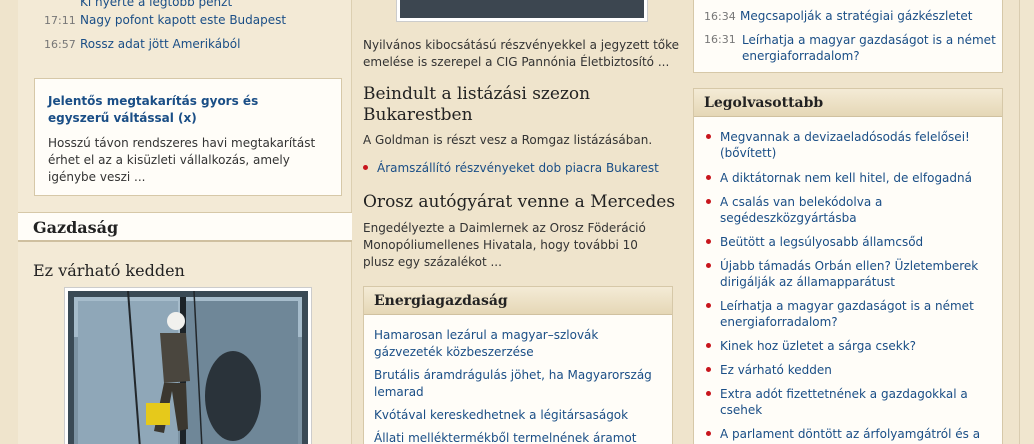  What do you see at coordinates (856, 16) in the screenshot?
I see `news-link: Megcsapolják a stratégiai gázkészletet` at bounding box center [856, 16].